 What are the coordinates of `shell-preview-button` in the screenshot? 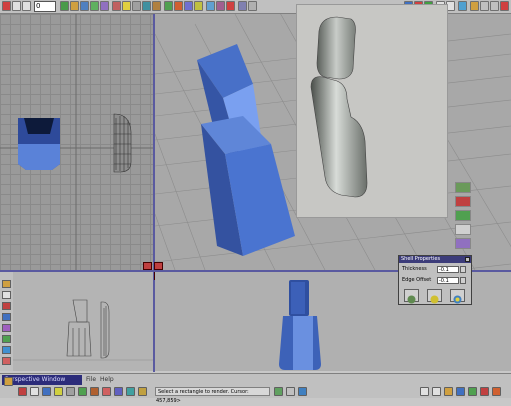 It's located at (434, 296).